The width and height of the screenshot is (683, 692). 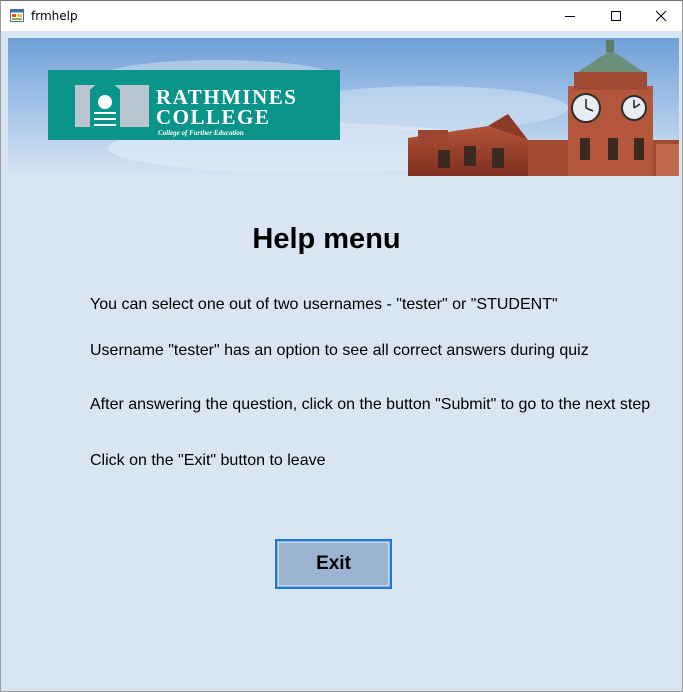 I want to click on close-button, so click(x=660, y=16).